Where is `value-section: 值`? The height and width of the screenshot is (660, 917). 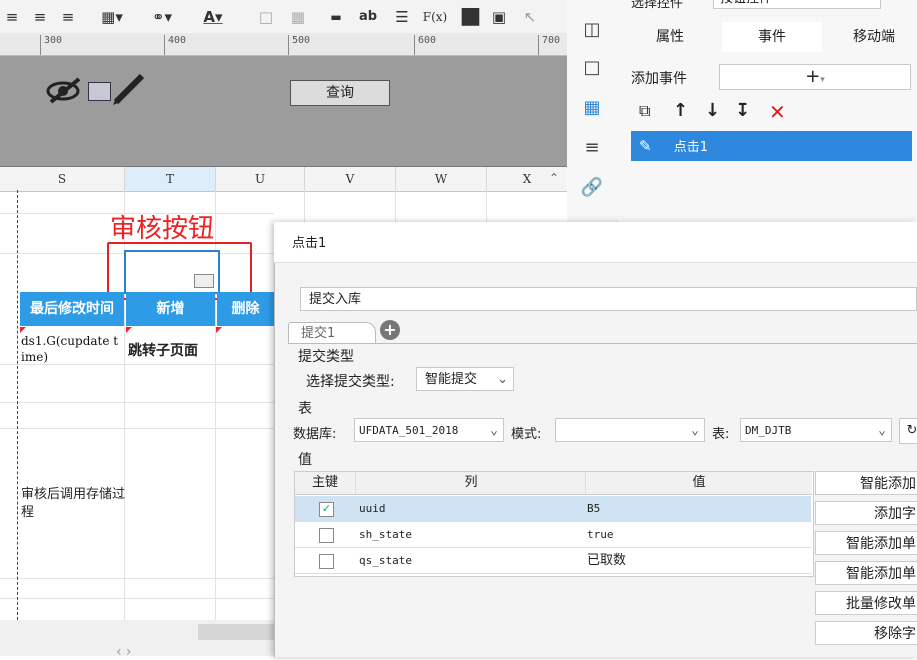
value-section: 值 is located at coordinates (305, 460).